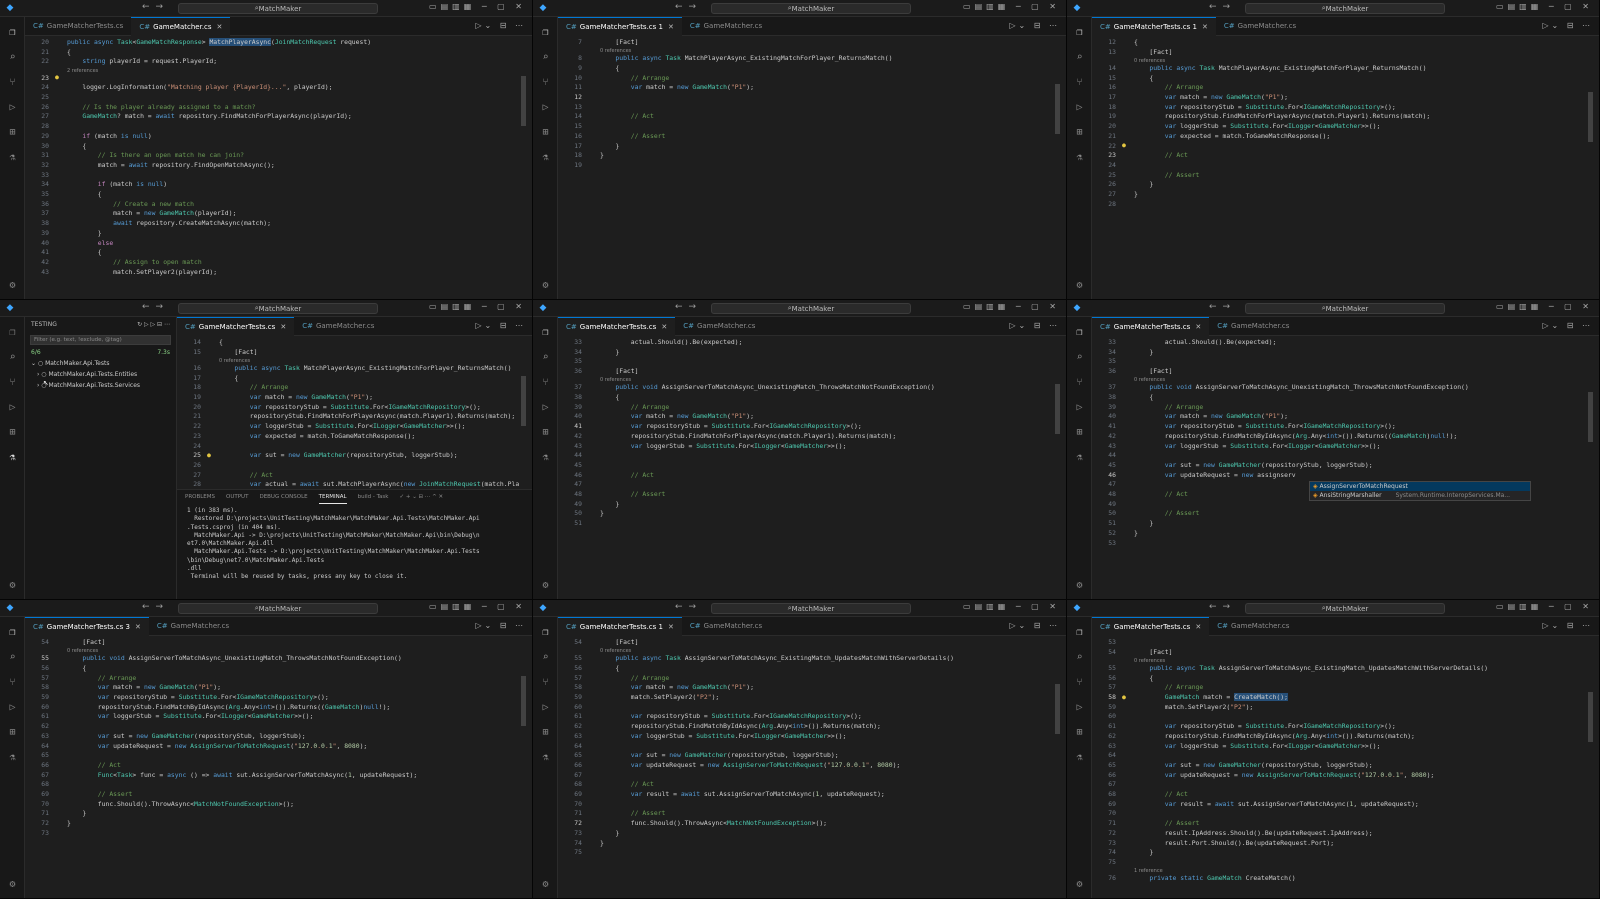  Describe the element at coordinates (153, 325) in the screenshot. I see `testing-actions-icon: ↻ ▷ ▷ ⊟ ⋯` at that location.